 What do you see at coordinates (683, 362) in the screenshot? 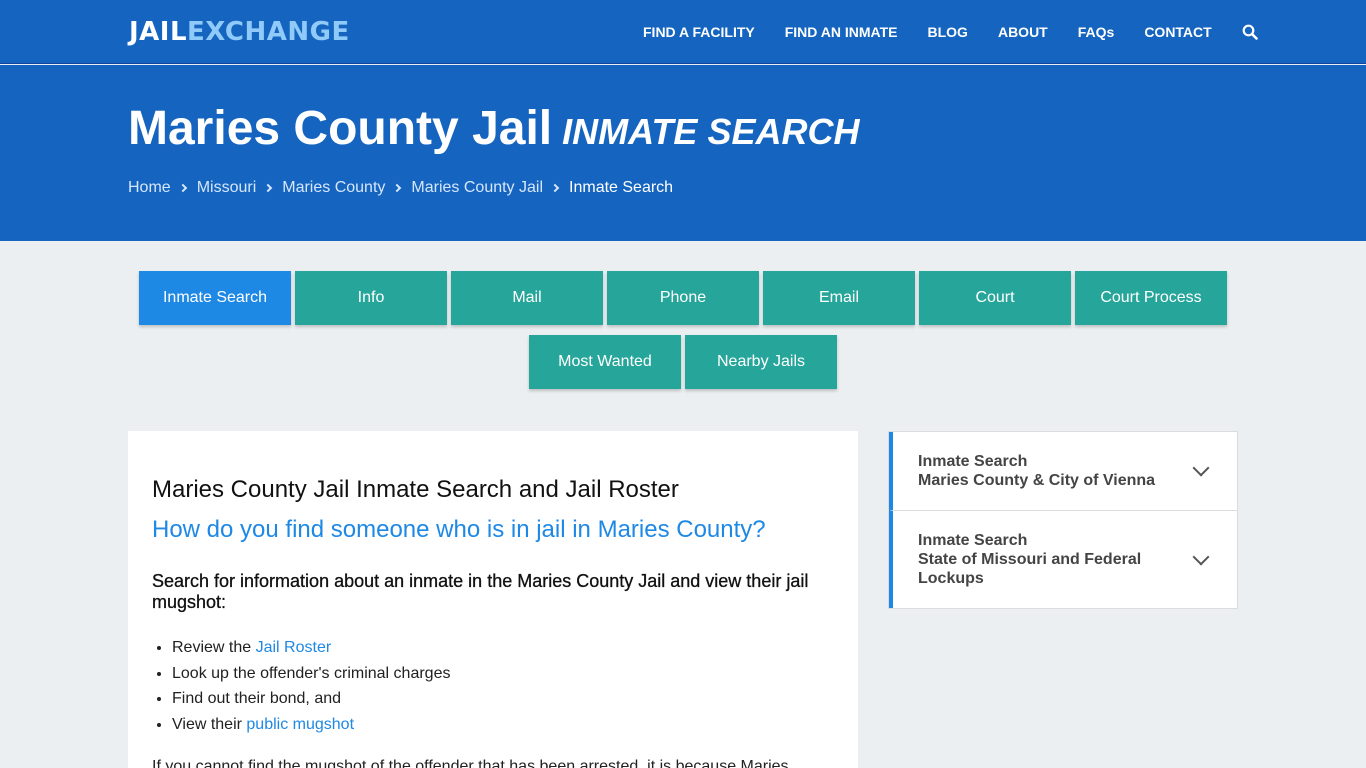
I see `tab-row-2: Most Wanted Nearby Jails` at bounding box center [683, 362].